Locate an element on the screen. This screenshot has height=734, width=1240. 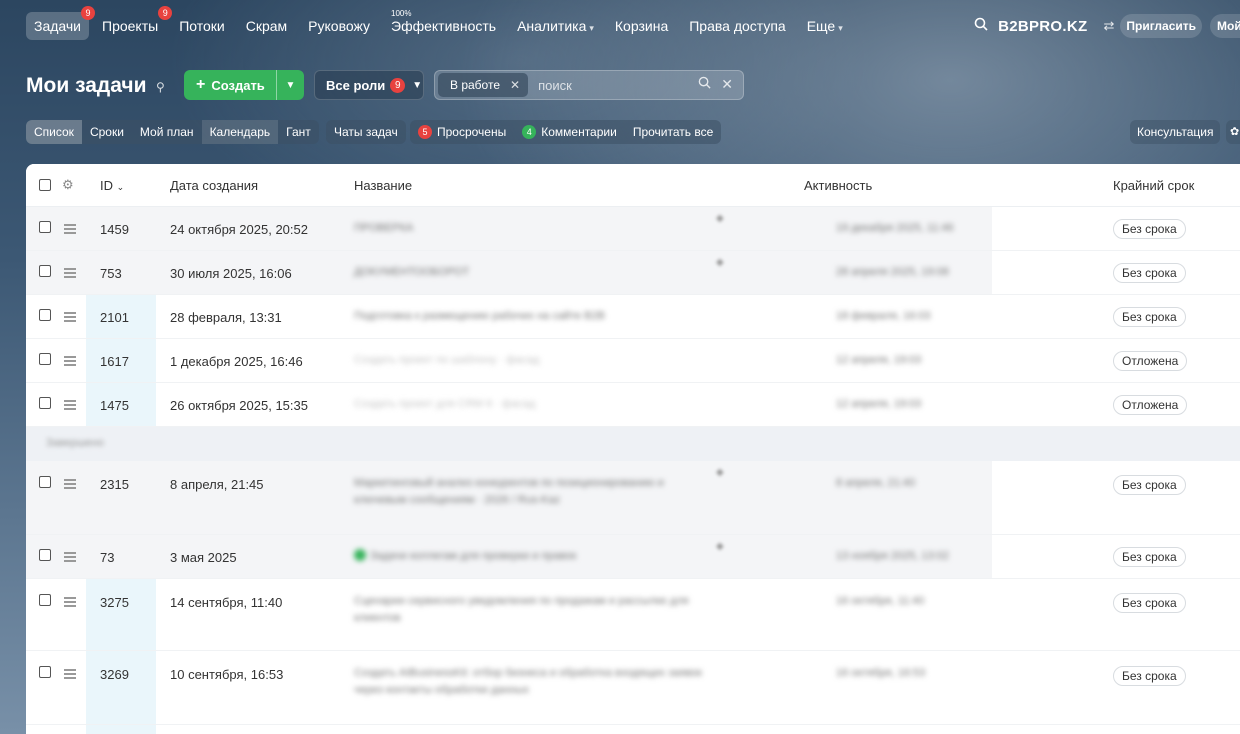
row-name: ПРОВЕРКА is located at coordinates (529, 228).